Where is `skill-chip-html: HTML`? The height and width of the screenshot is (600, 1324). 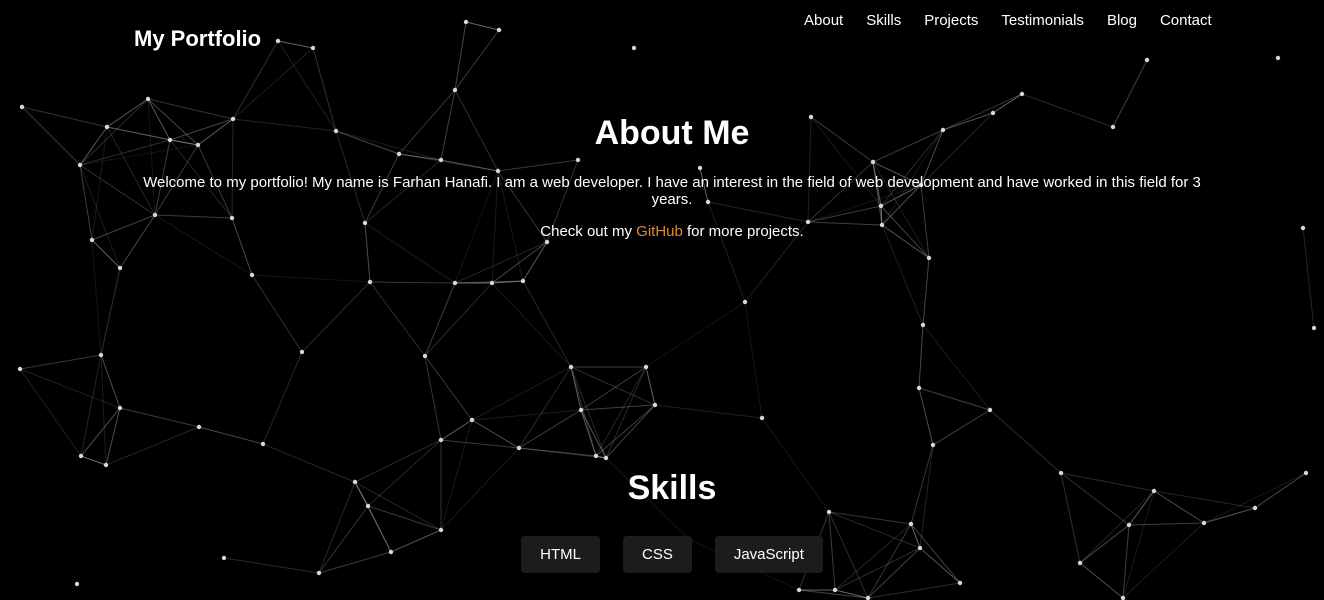
skill-chip-html: HTML is located at coordinates (560, 554).